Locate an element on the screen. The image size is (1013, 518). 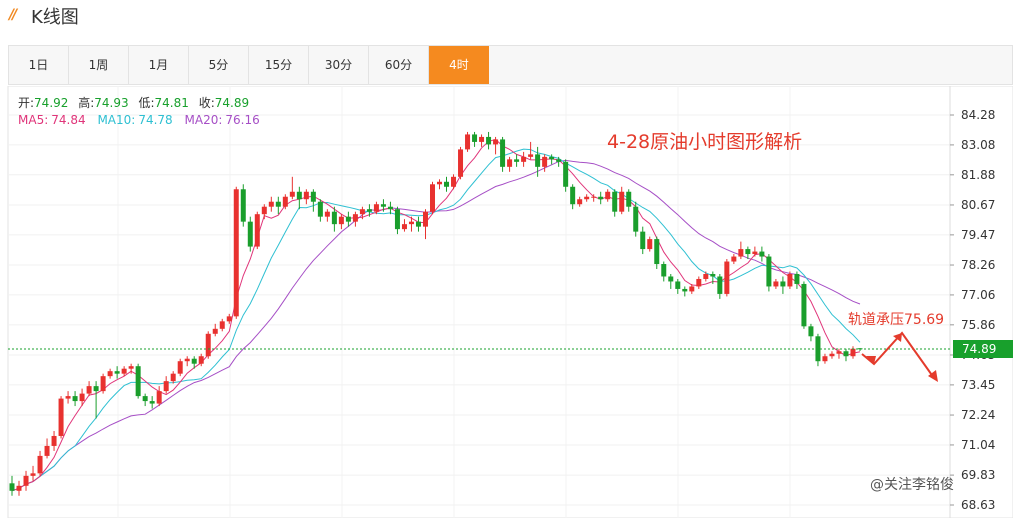
ma10-label: MA10: is located at coordinates (116, 120).